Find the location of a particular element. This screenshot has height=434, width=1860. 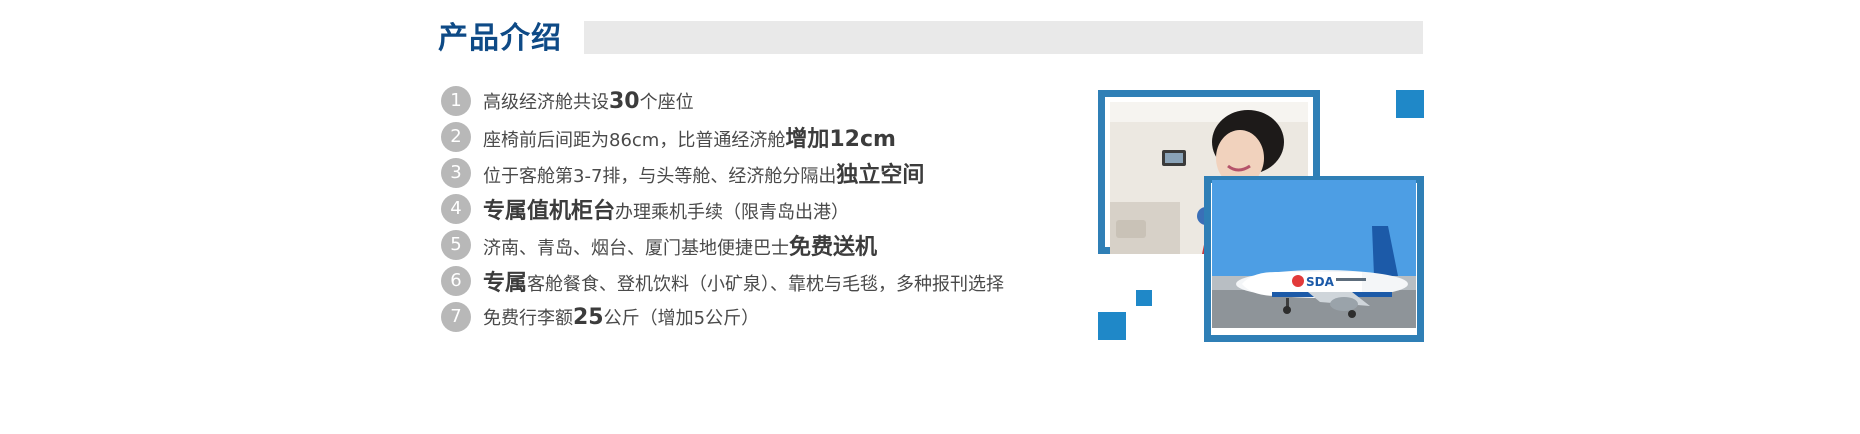

feature-text: 专属值机柜台办理乘机手续（限青岛出港） is located at coordinates (666, 211).